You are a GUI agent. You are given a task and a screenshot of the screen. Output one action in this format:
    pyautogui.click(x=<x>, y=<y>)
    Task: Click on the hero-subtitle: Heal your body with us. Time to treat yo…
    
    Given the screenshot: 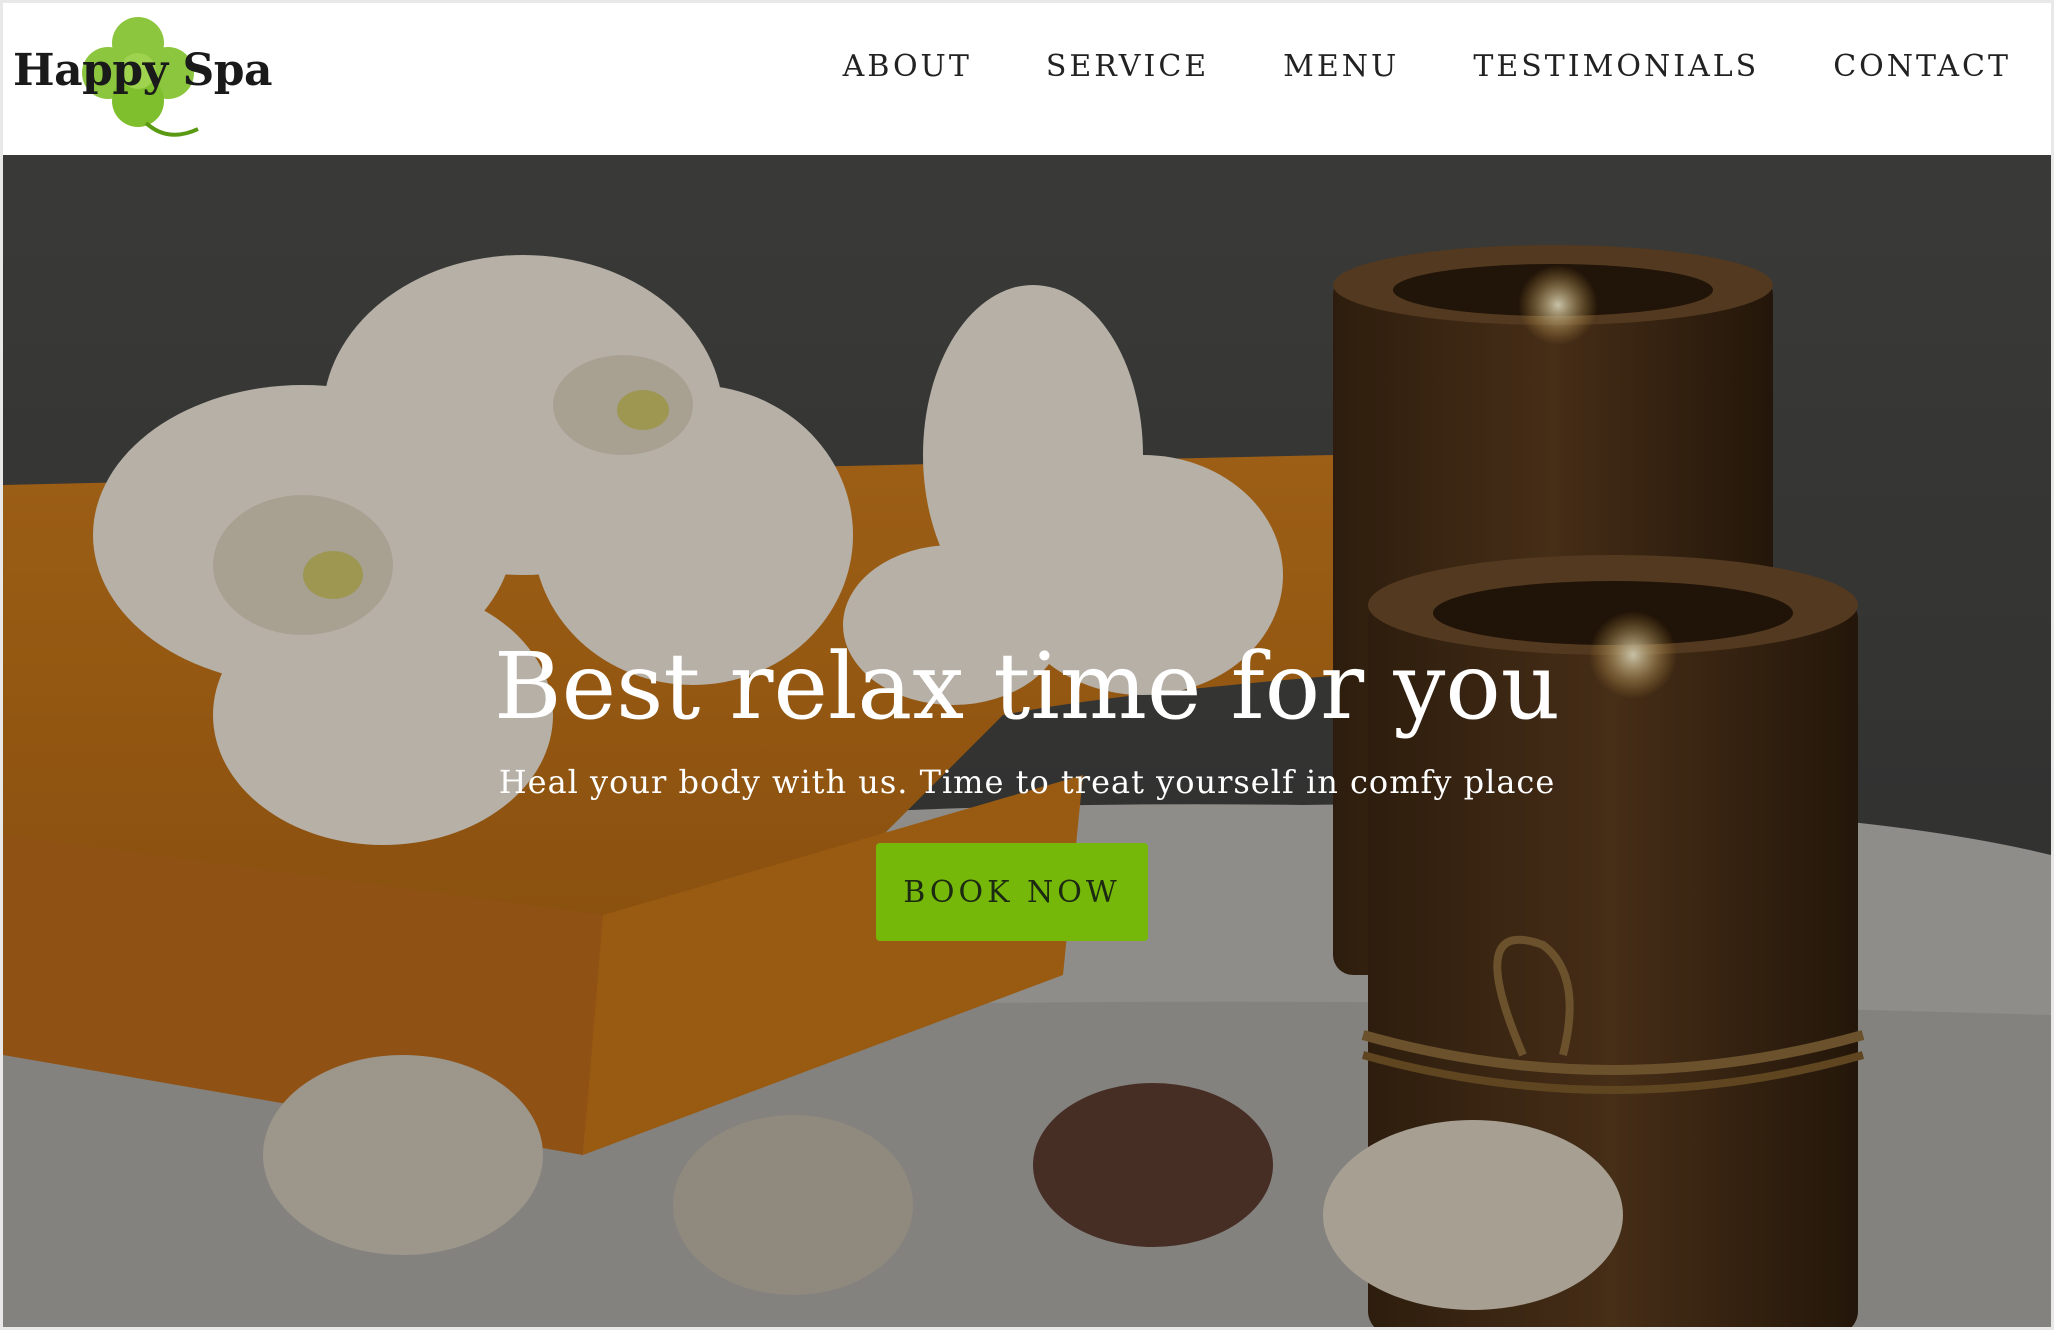 What is the action you would take?
    pyautogui.click(x=1027, y=782)
    